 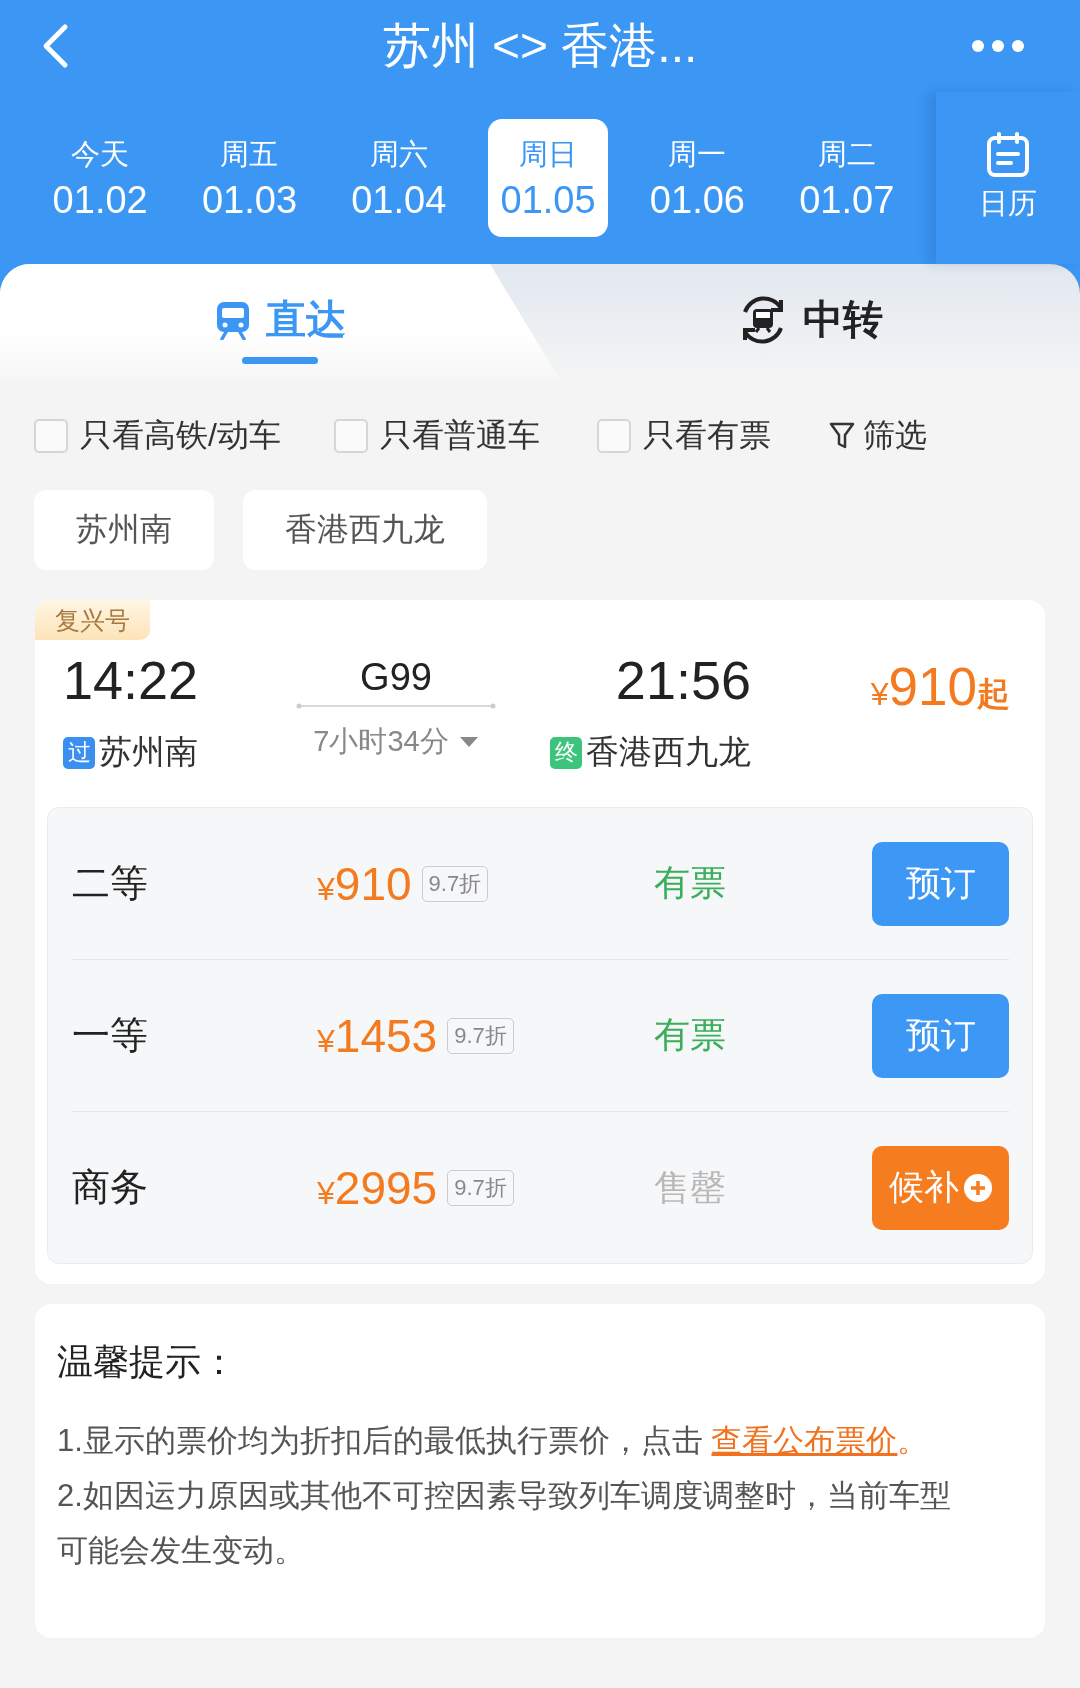 I want to click on seat-class: 商务, so click(x=110, y=1187).